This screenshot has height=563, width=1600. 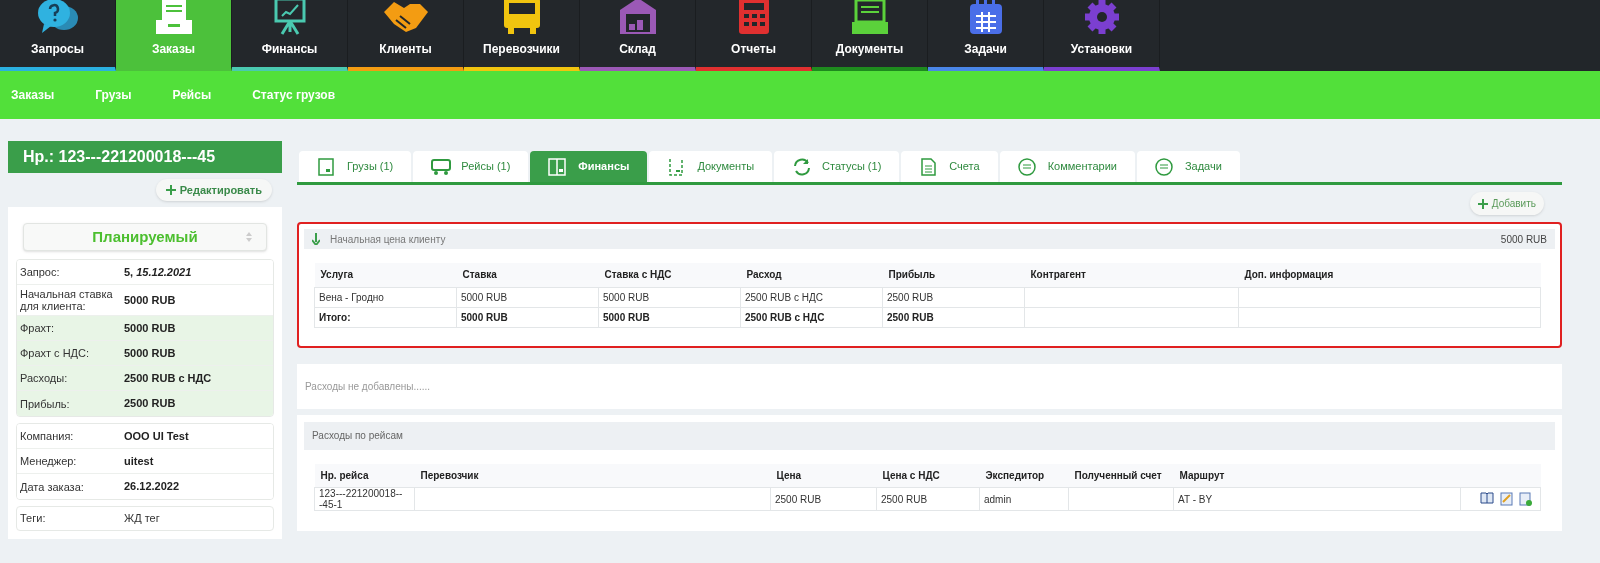 What do you see at coordinates (52, 486) in the screenshot?
I see `info-label: Дата заказа:` at bounding box center [52, 486].